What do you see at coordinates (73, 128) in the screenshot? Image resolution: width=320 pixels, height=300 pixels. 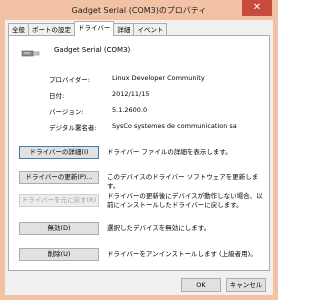 I see `signer-label: デジタル署名者:` at bounding box center [73, 128].